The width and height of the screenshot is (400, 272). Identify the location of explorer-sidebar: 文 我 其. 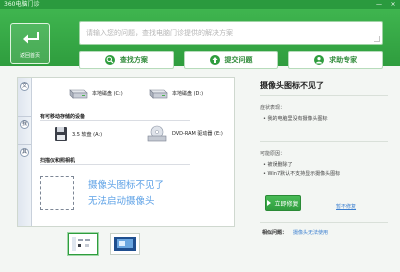
(25, 152).